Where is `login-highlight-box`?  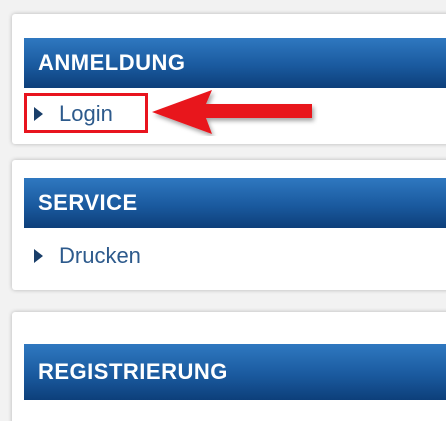 login-highlight-box is located at coordinates (86, 113).